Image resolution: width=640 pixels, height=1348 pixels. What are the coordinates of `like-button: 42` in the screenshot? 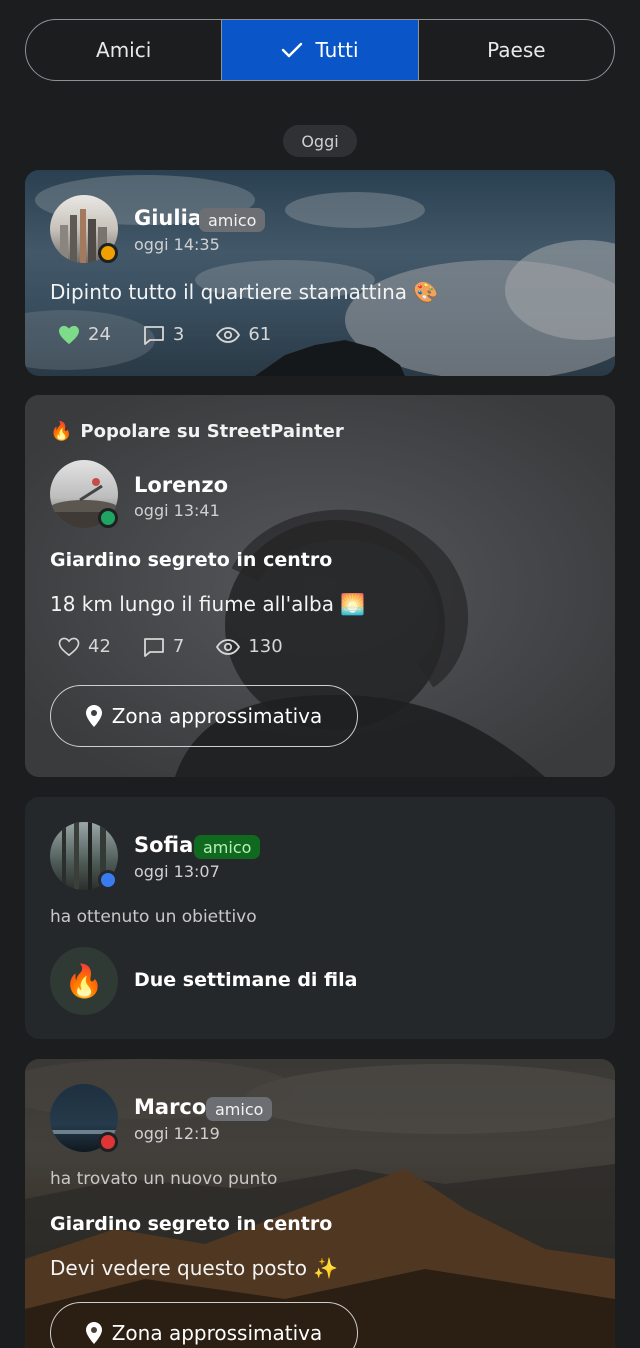 It's located at (84, 646).